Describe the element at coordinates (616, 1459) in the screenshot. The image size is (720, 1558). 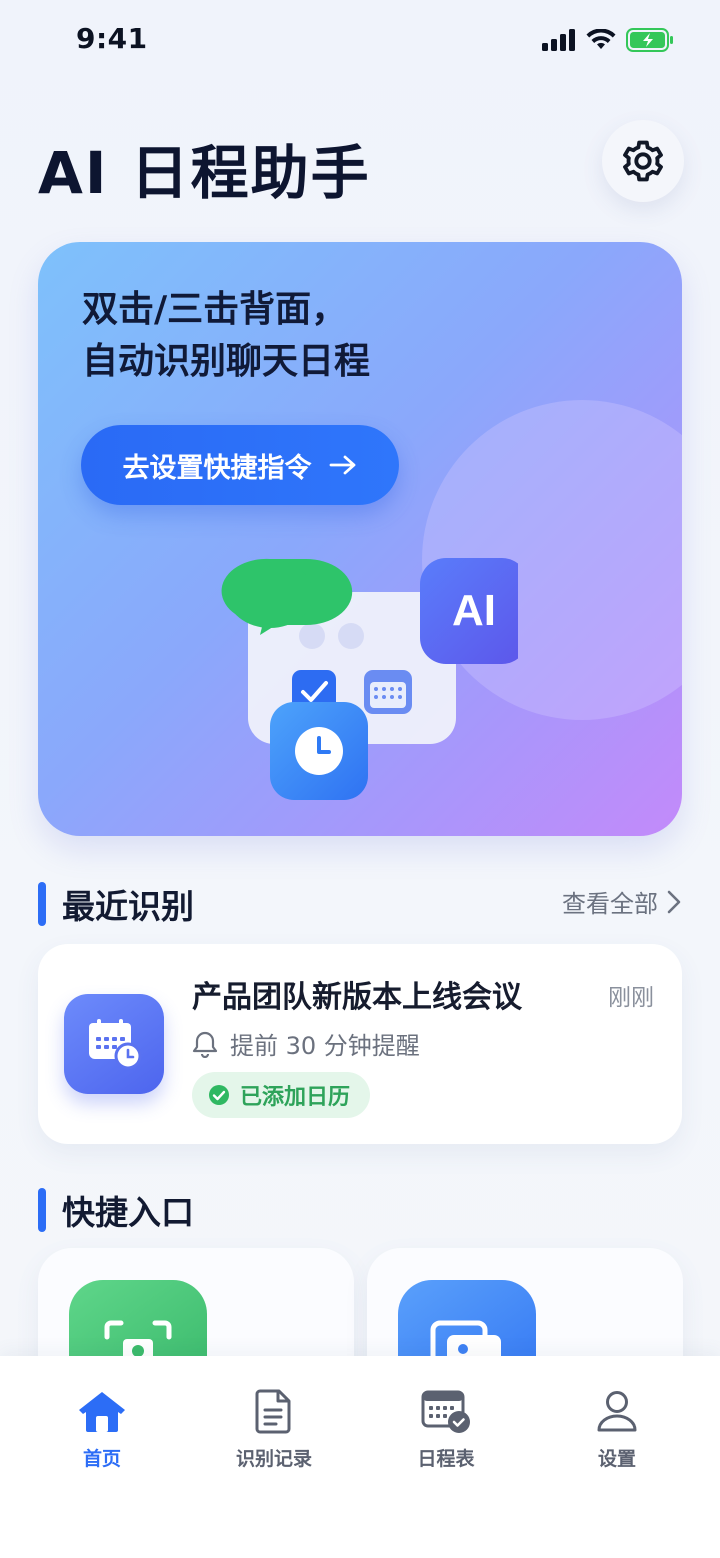
I see `tab-settings-label: 设置` at that location.